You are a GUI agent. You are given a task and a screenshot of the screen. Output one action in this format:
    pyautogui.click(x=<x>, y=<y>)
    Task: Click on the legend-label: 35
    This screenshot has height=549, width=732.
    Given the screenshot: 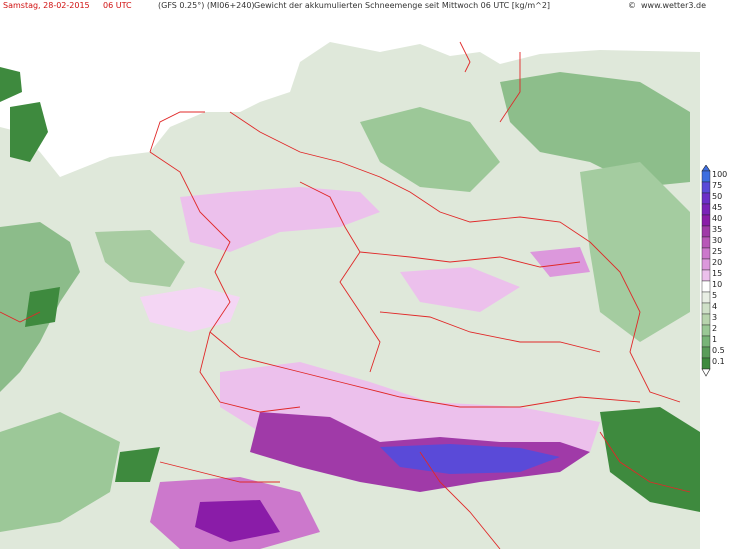 What is the action you would take?
    pyautogui.click(x=717, y=229)
    